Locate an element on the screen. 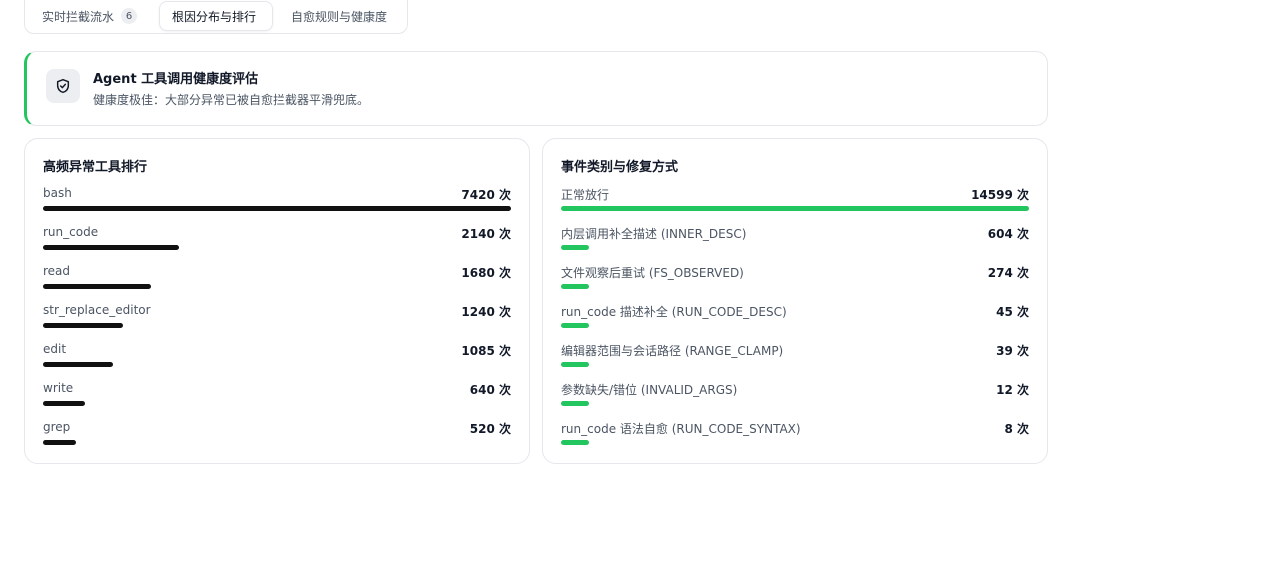 The height and width of the screenshot is (577, 1280). tool-row: run_code 2140 次 is located at coordinates (277, 244).